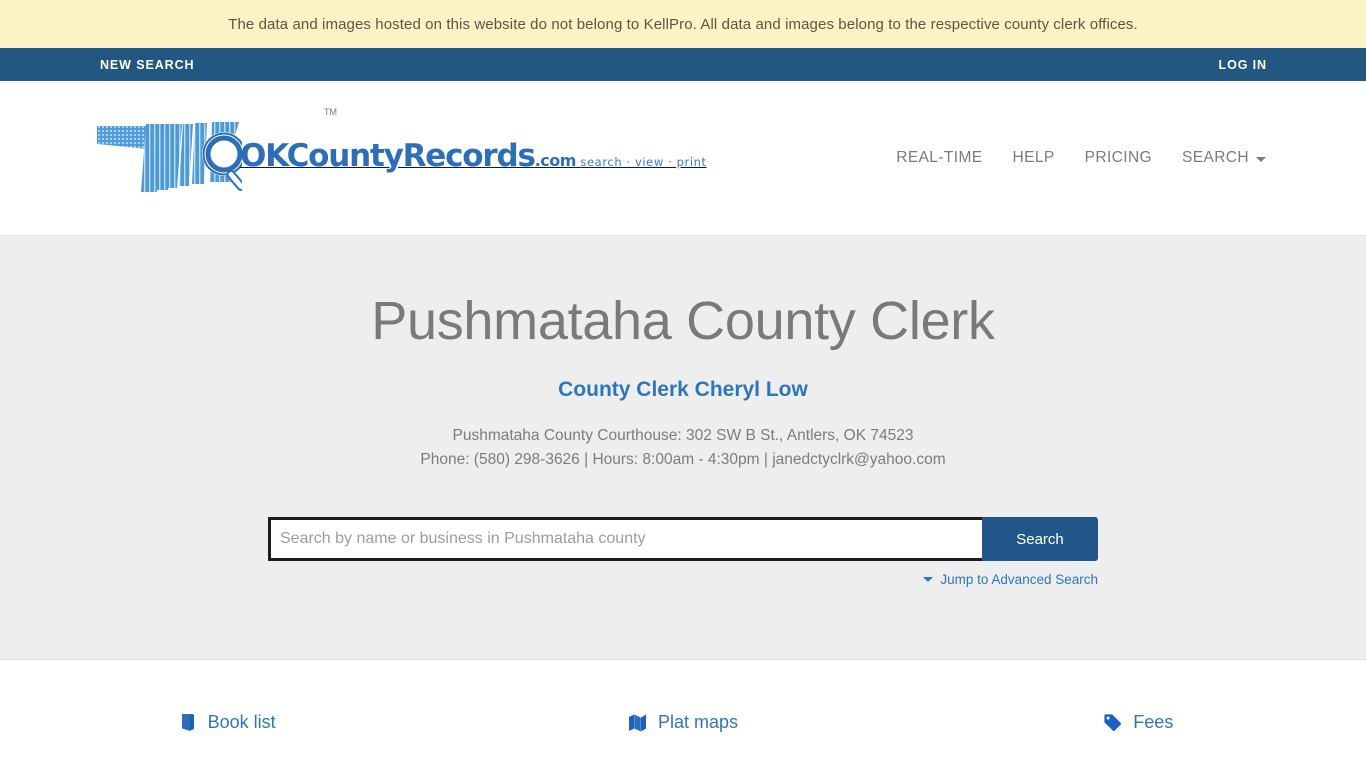  What do you see at coordinates (637, 722) in the screenshot?
I see `map-icon` at bounding box center [637, 722].